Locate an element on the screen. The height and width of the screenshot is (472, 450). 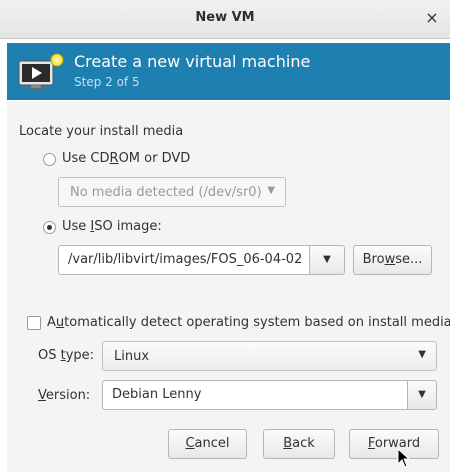
back-button: Back is located at coordinates (299, 444).